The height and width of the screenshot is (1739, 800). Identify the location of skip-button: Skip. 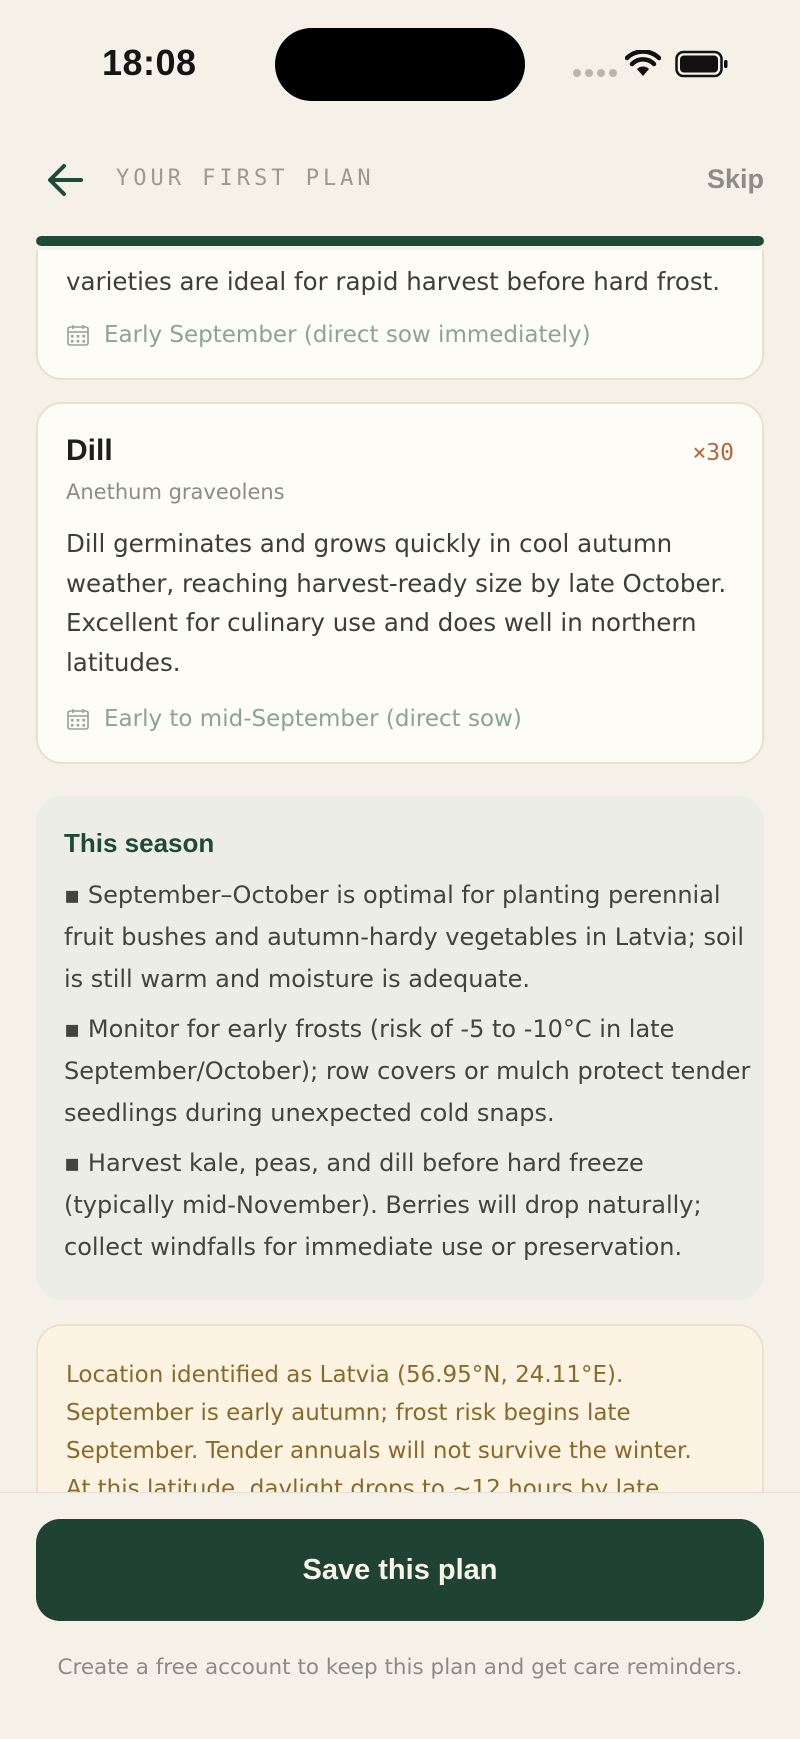
(735, 179).